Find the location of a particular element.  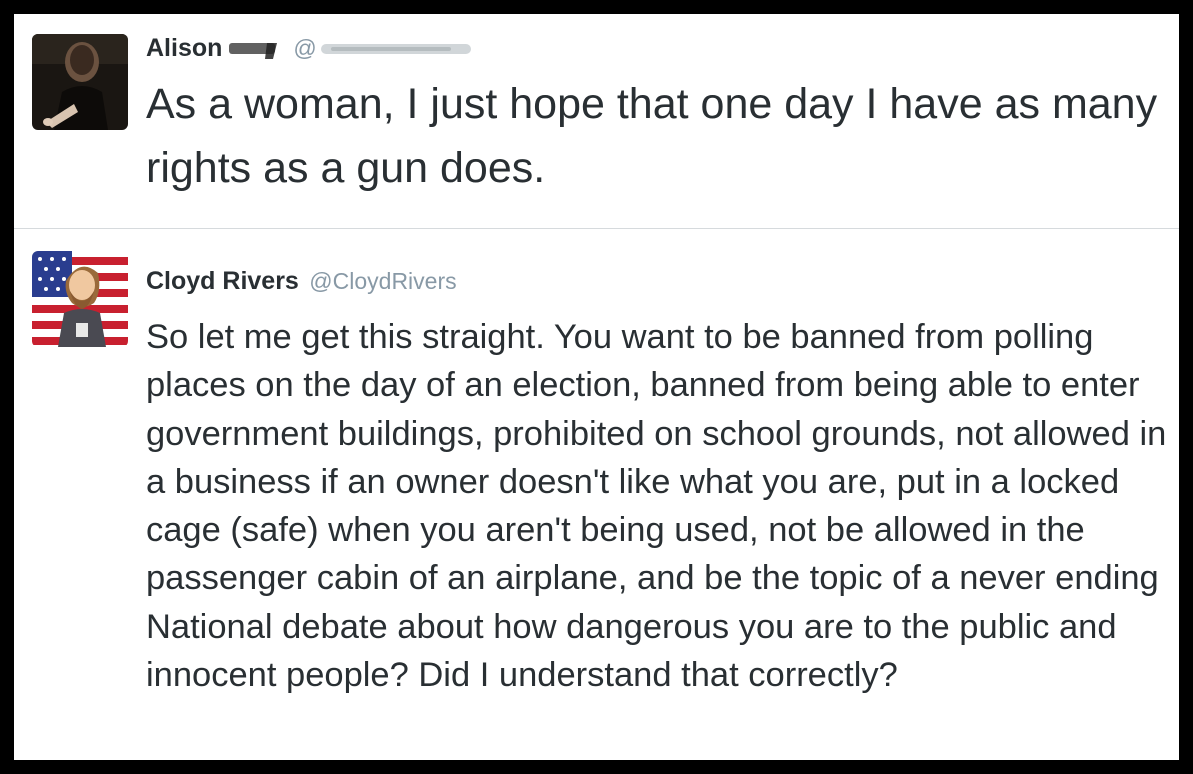

author-name: Cloyd Rivers is located at coordinates (222, 281).